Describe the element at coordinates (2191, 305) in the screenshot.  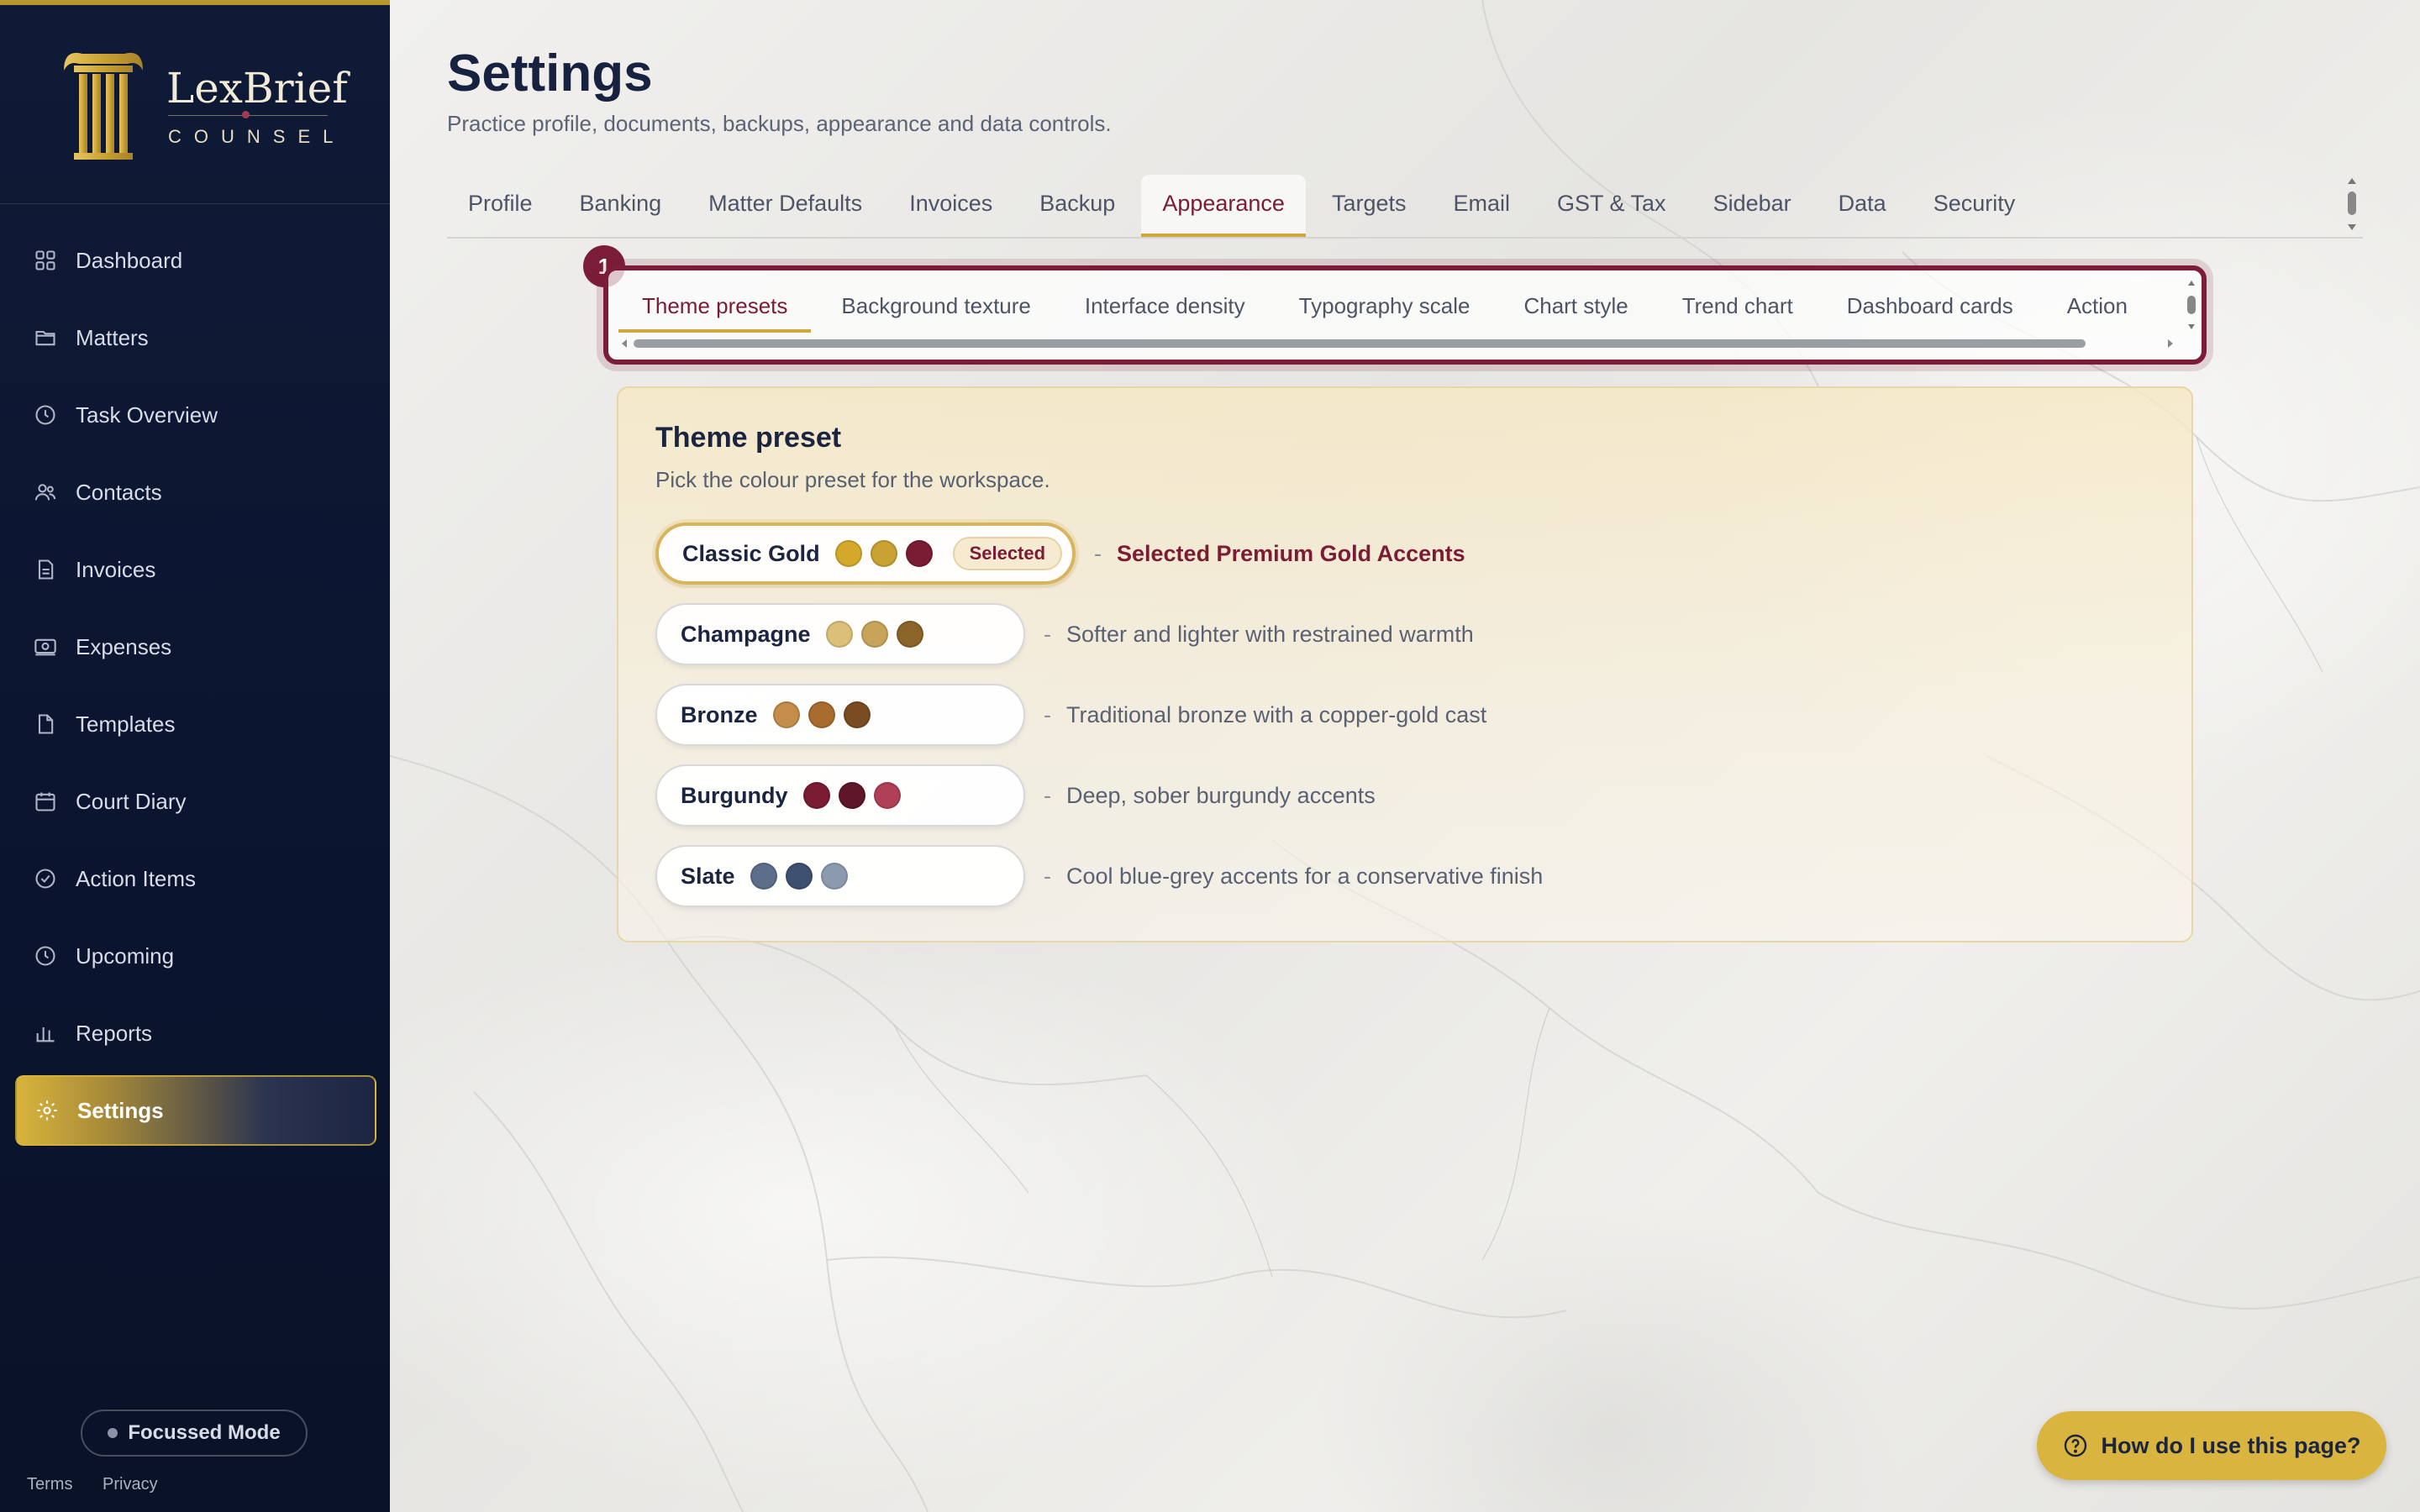
I see `subtabs-vertical-scrollbar` at that location.